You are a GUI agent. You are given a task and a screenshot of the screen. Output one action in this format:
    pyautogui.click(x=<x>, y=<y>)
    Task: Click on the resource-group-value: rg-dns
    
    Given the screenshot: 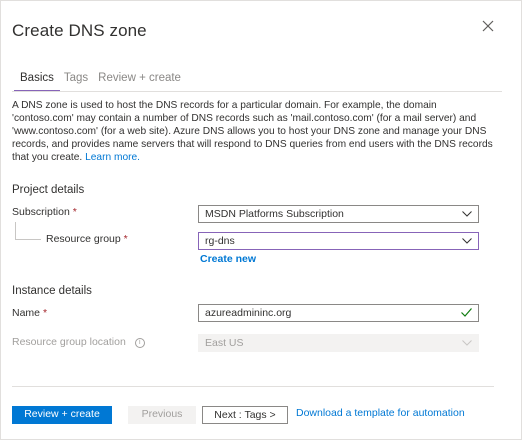 What is the action you would take?
    pyautogui.click(x=220, y=241)
    